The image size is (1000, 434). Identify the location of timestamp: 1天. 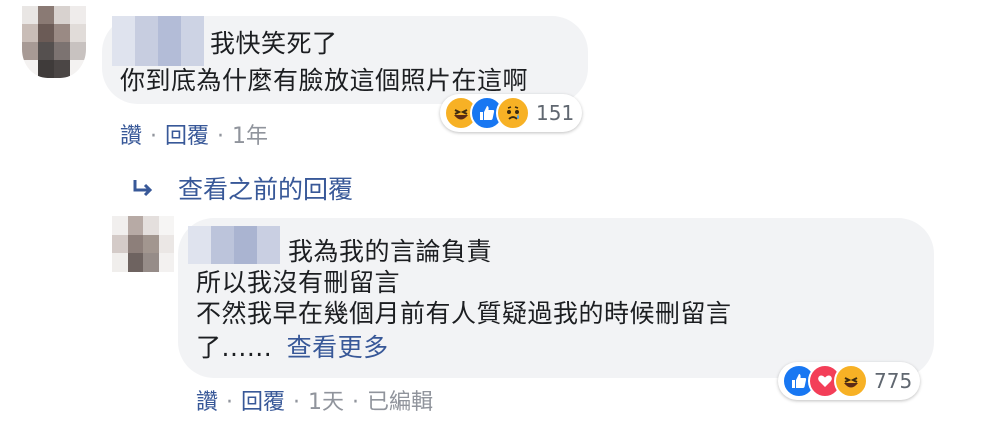
(326, 402).